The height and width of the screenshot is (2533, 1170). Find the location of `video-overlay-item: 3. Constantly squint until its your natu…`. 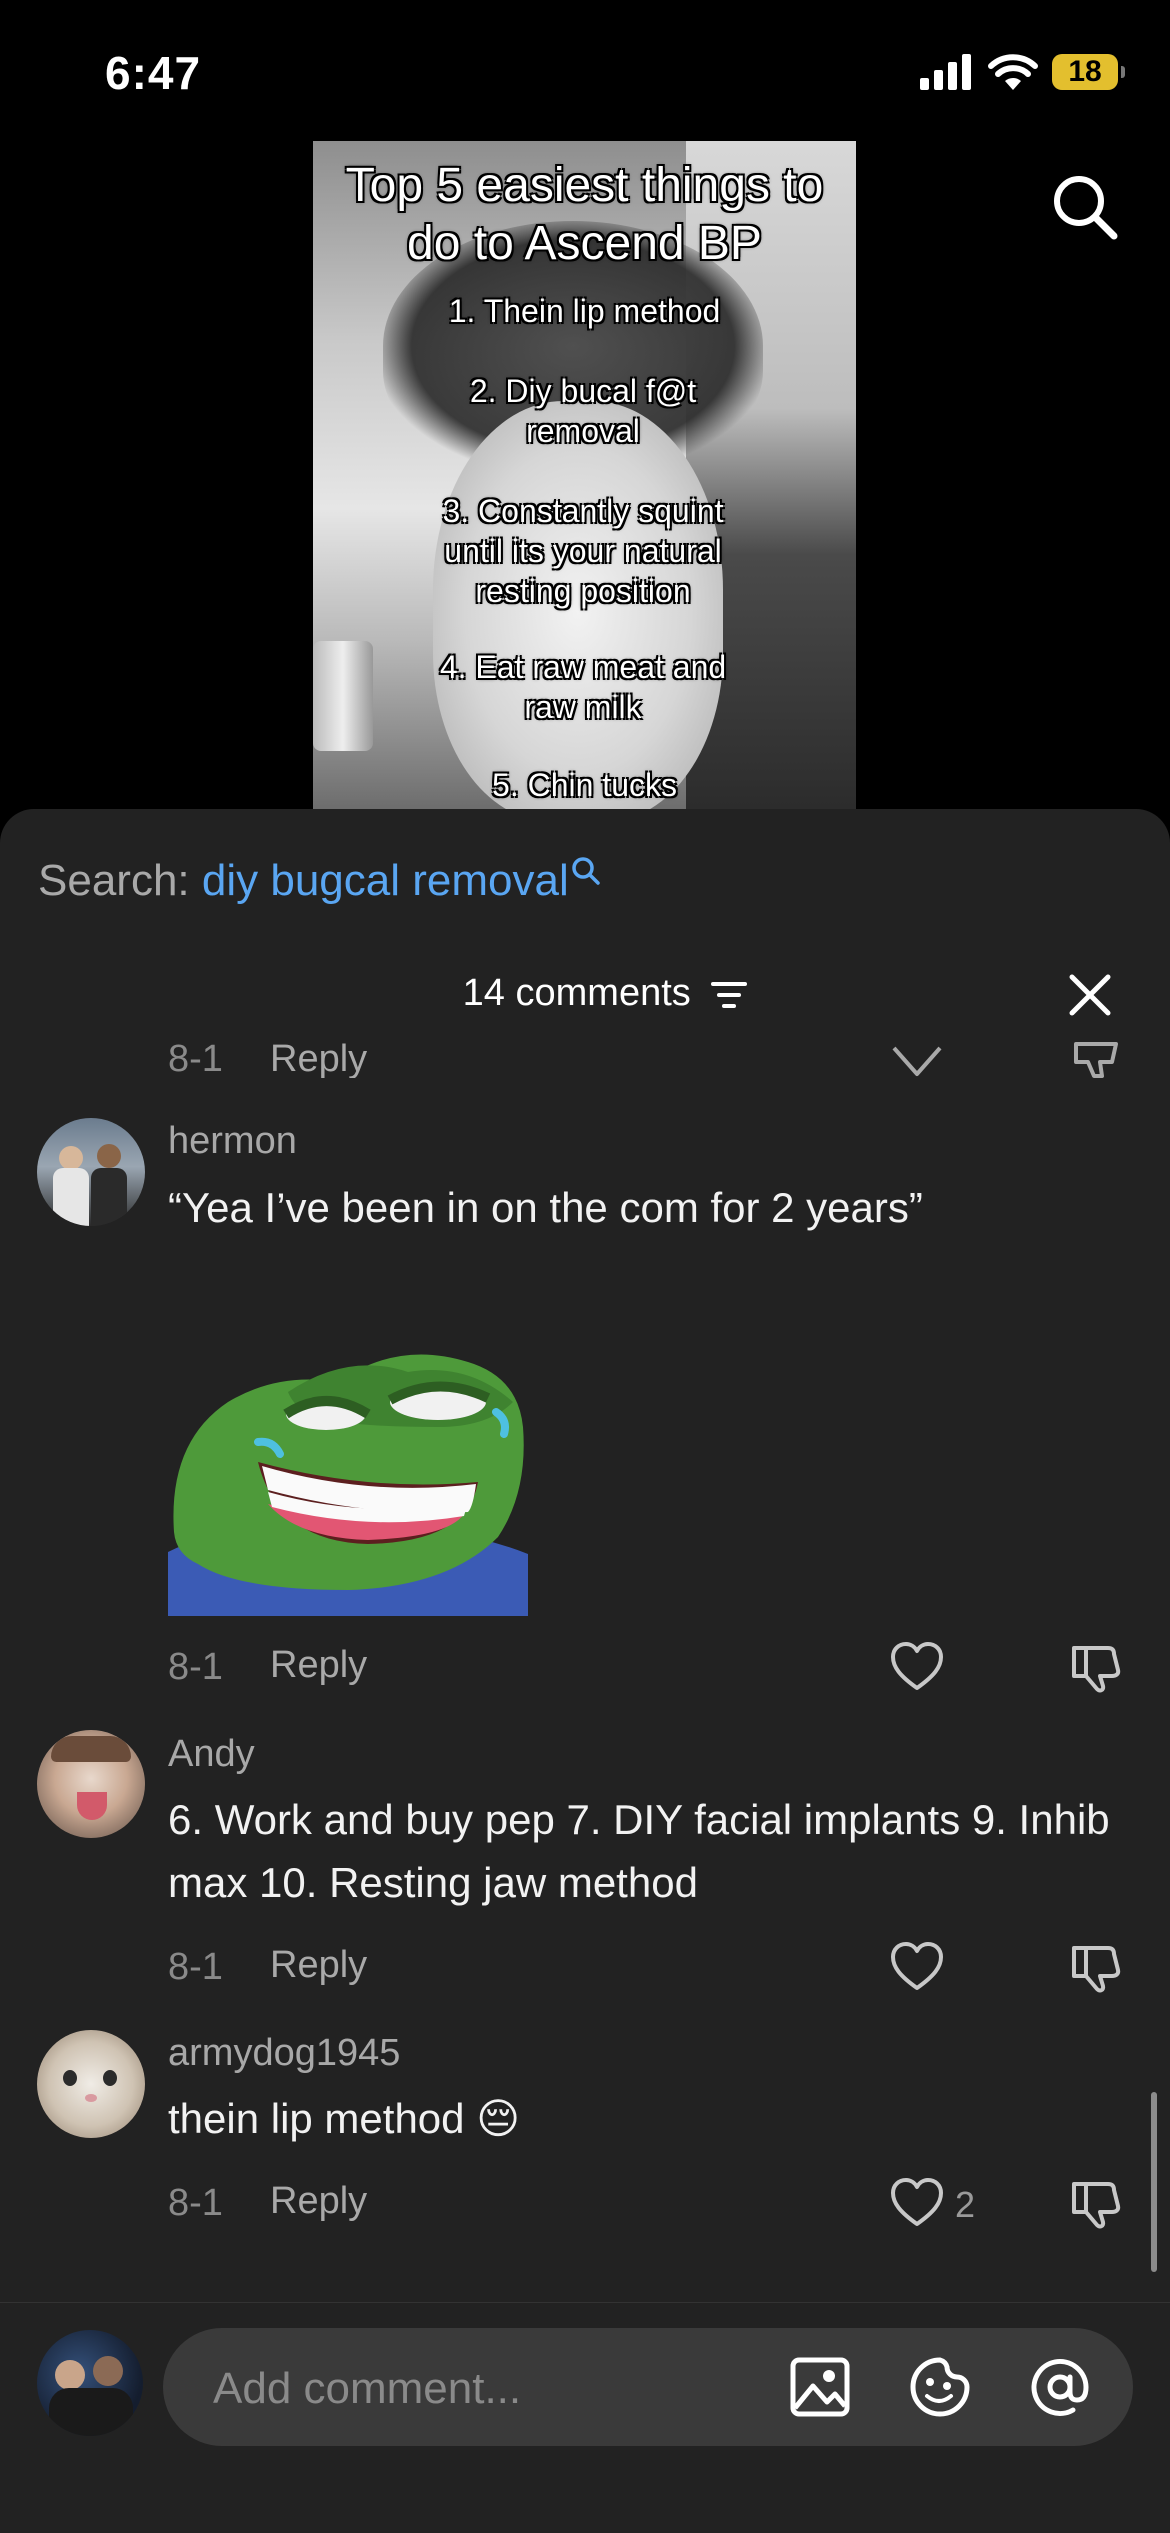

video-overlay-item: 3. Constantly squint until its your natu… is located at coordinates (583, 551).